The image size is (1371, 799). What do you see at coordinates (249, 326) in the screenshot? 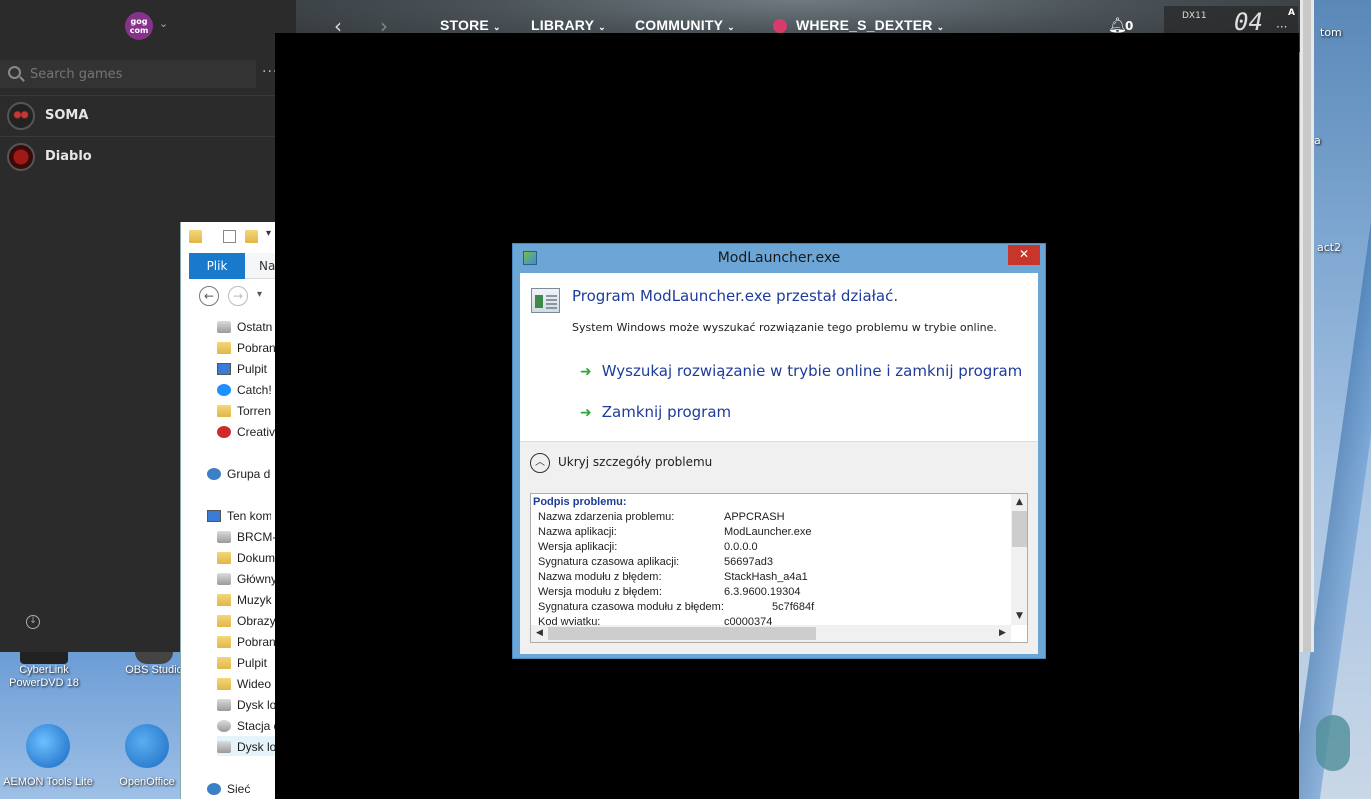
I see `tree-item-recent: Ostatn` at bounding box center [249, 326].